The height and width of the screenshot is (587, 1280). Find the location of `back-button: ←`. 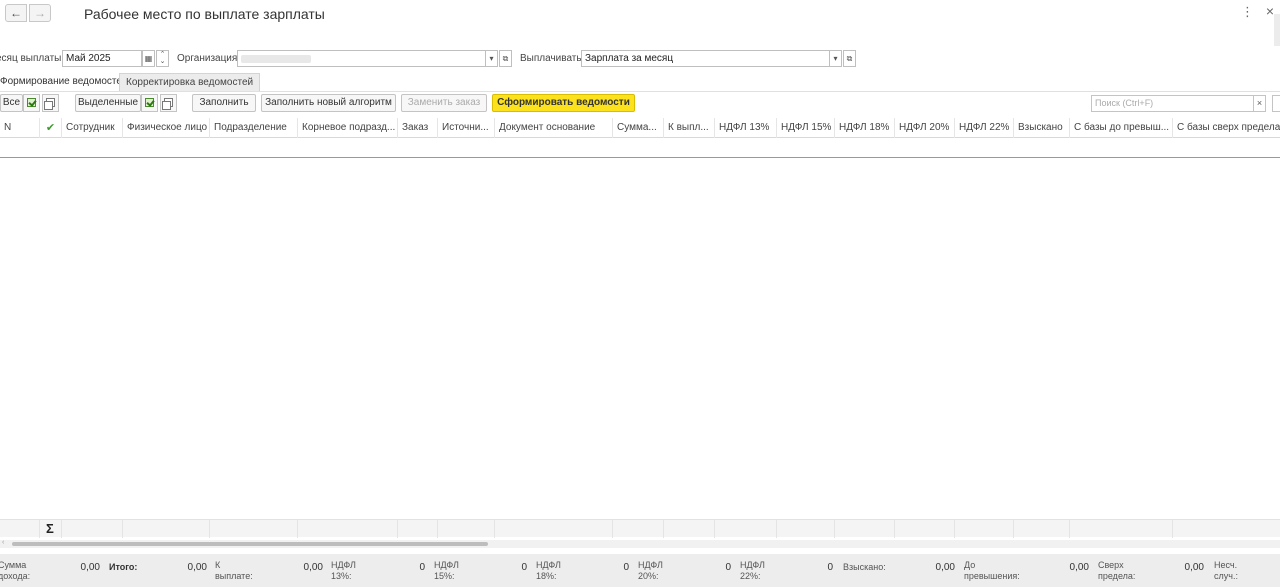

back-button: ← is located at coordinates (16, 13).